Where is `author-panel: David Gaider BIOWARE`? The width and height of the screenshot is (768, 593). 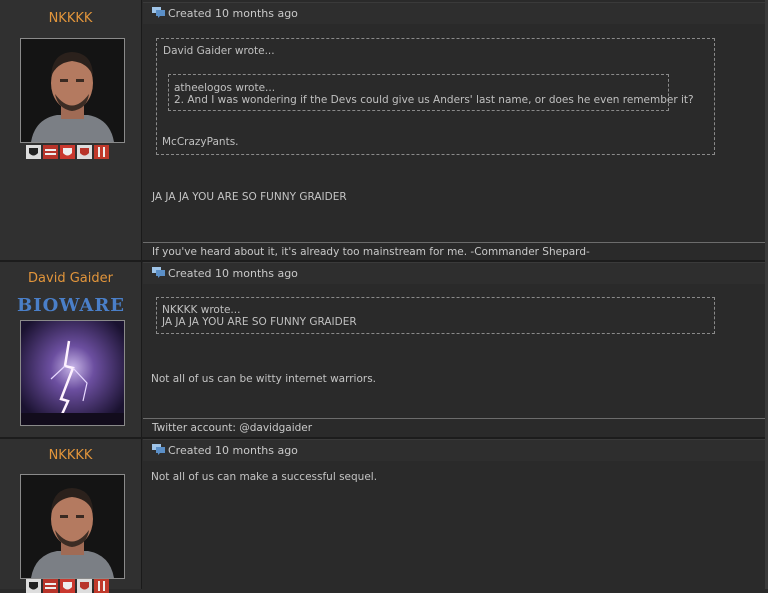
author-panel: David Gaider BIOWARE is located at coordinates (71, 349).